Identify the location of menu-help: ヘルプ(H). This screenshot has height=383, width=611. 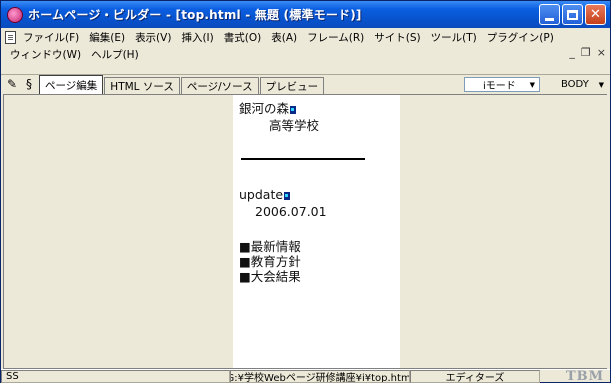
(115, 54).